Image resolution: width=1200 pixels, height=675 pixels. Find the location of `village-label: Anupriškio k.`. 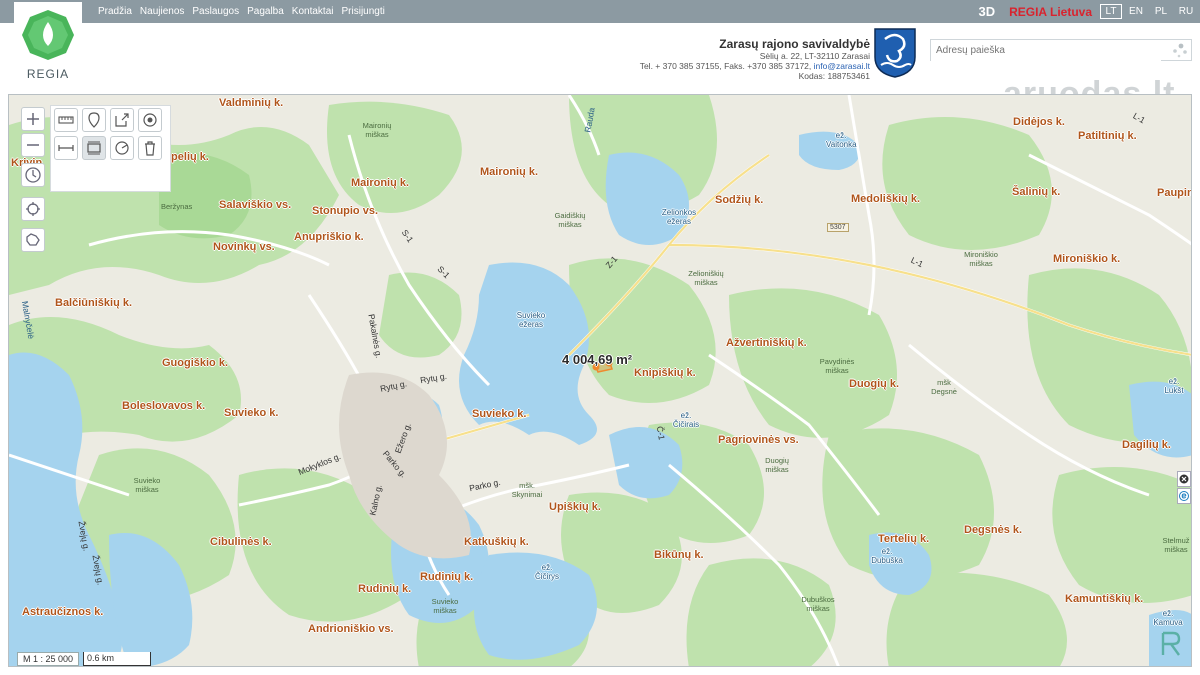

village-label: Anupriškio k. is located at coordinates (329, 237).